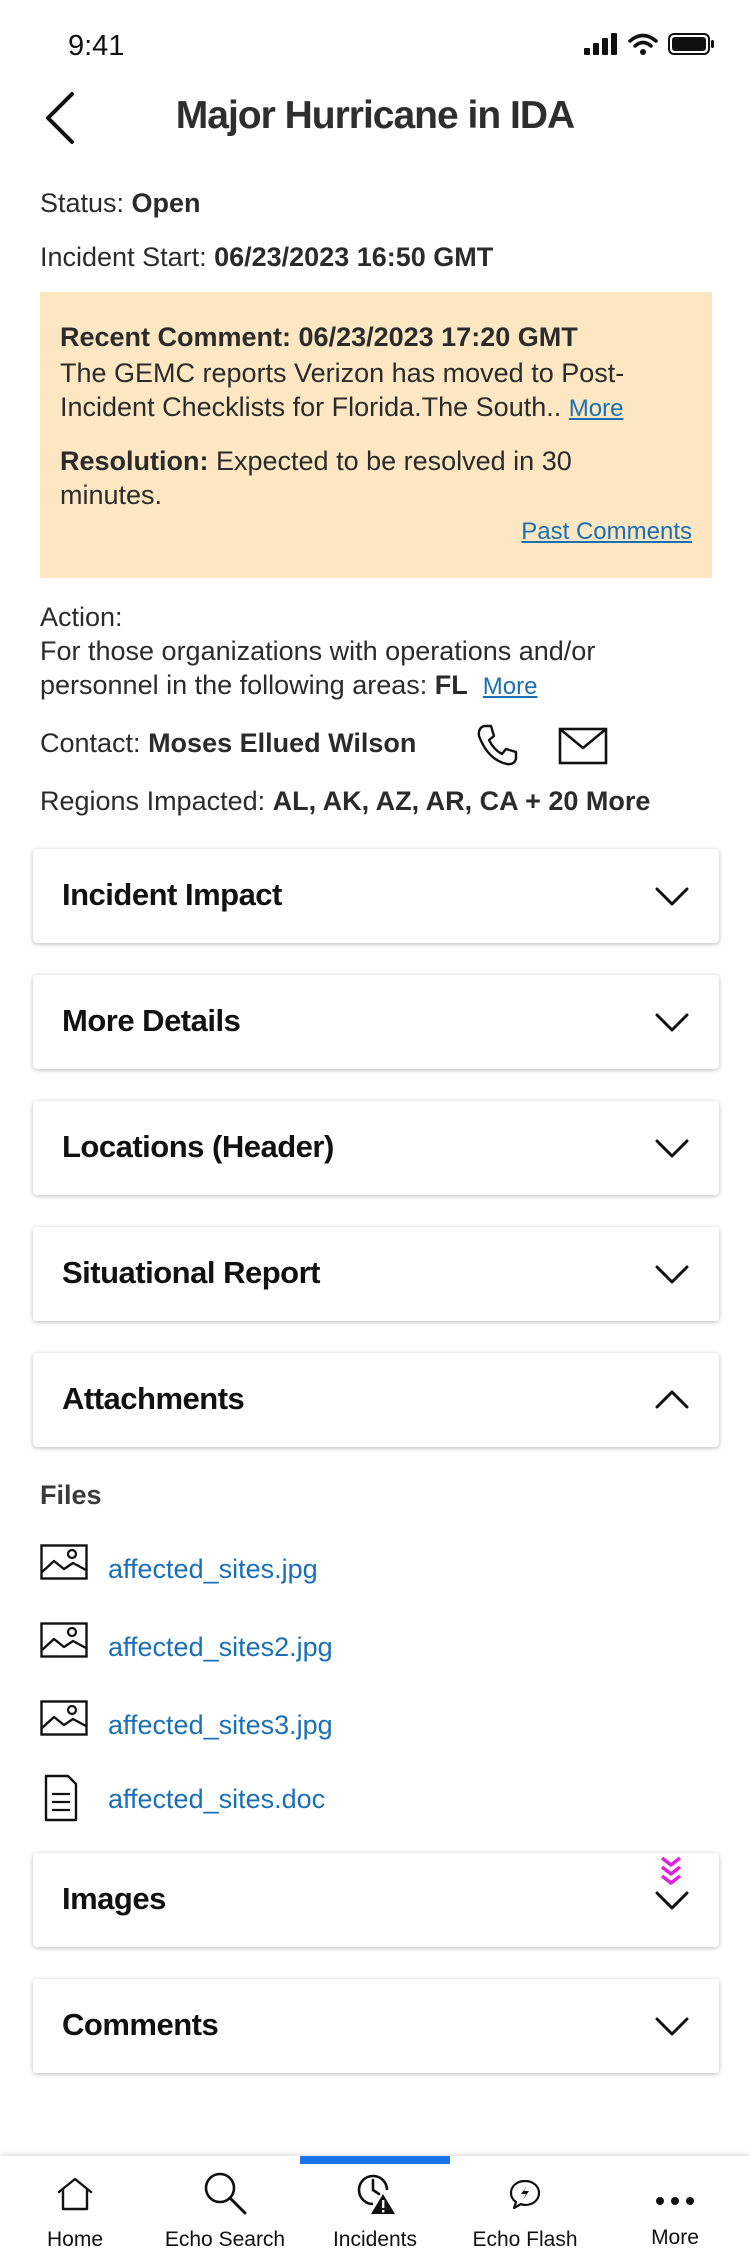  What do you see at coordinates (75, 2239) in the screenshot?
I see `nav-label: Home` at bounding box center [75, 2239].